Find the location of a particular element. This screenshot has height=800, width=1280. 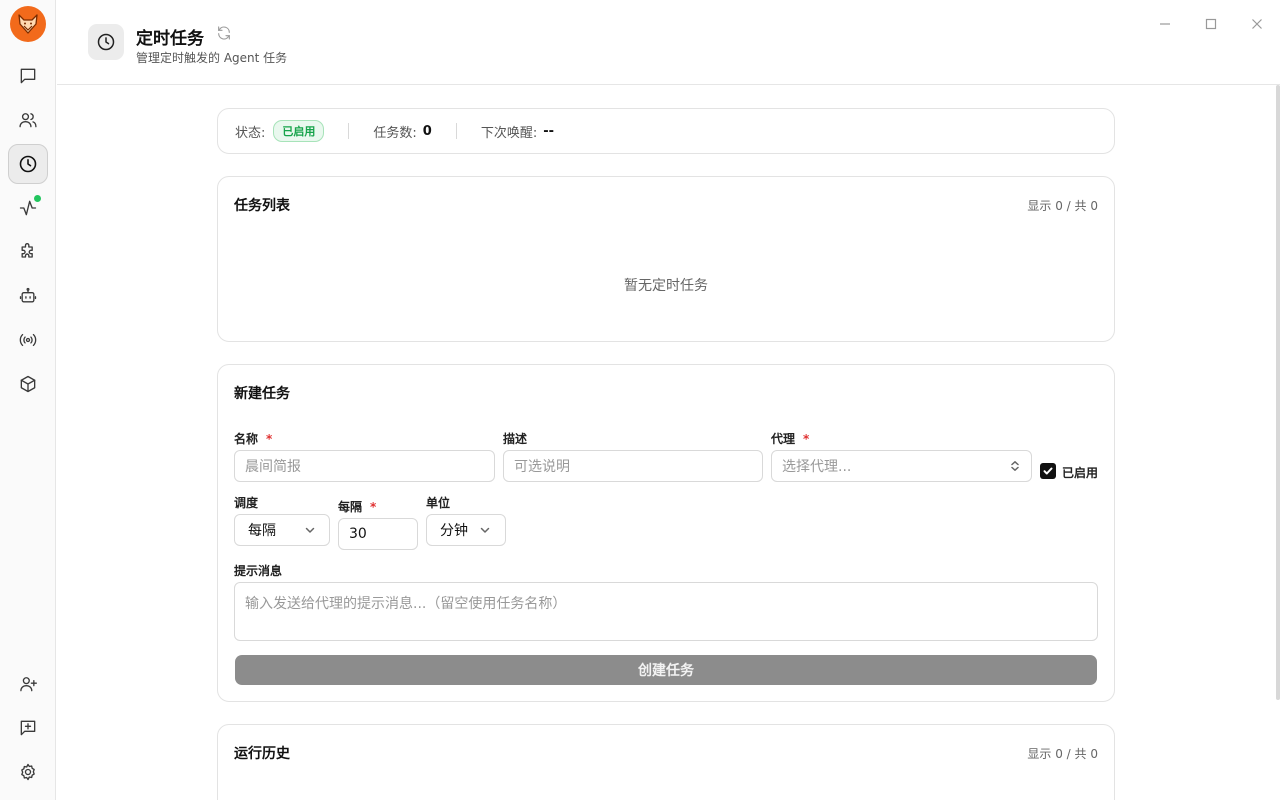

enabled-checkbox is located at coordinates (1048, 471).